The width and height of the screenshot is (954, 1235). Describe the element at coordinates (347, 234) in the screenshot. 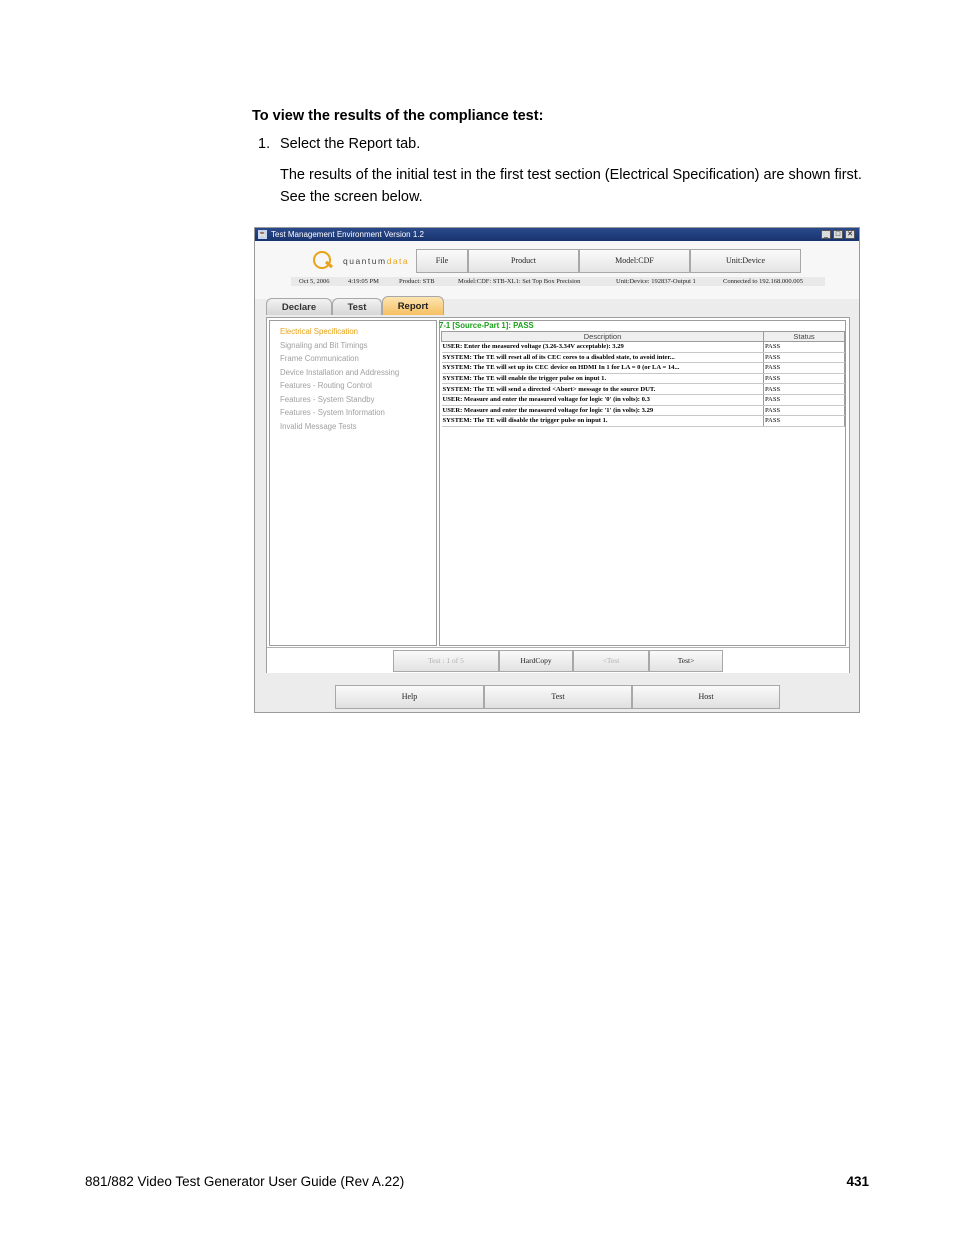

I see `window-title: Test Management Environment Version 1.2` at that location.